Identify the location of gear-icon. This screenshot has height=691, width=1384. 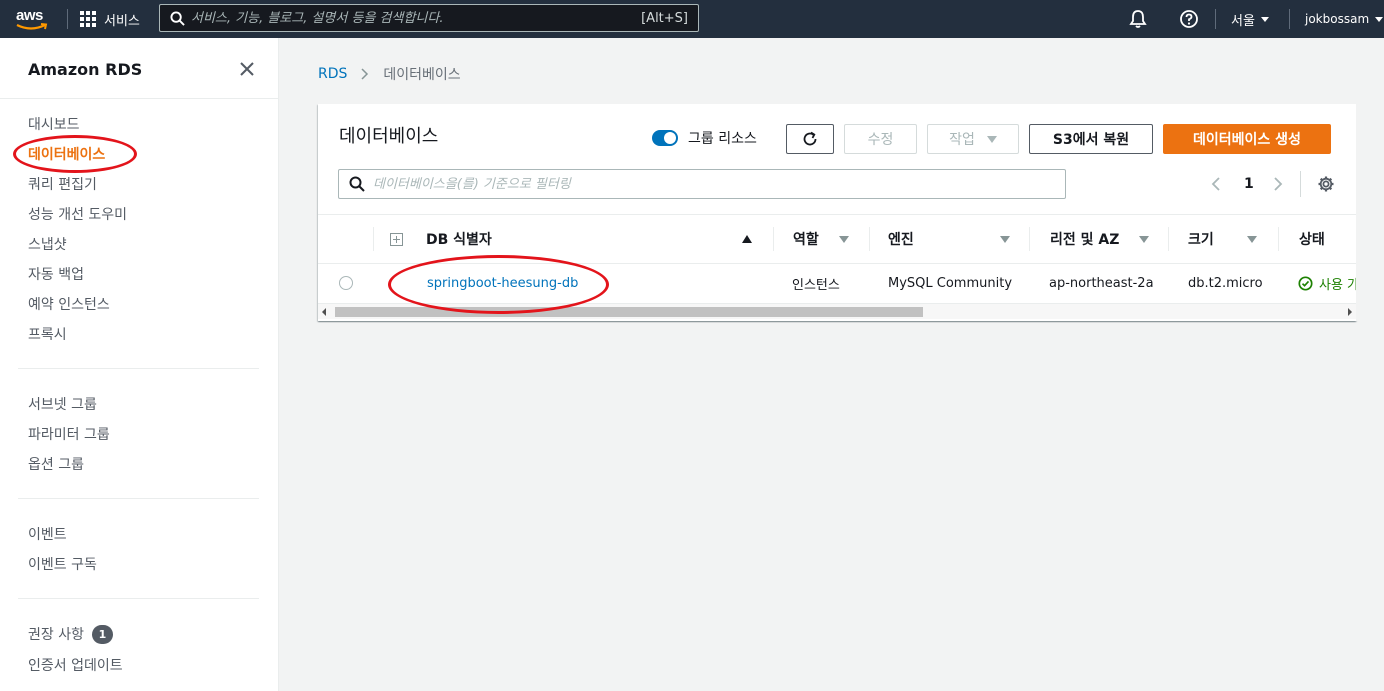
(1326, 184).